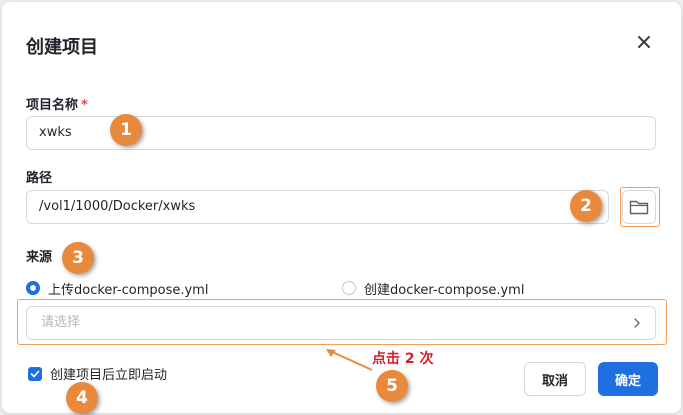  I want to click on confirm-button: 确定, so click(628, 379).